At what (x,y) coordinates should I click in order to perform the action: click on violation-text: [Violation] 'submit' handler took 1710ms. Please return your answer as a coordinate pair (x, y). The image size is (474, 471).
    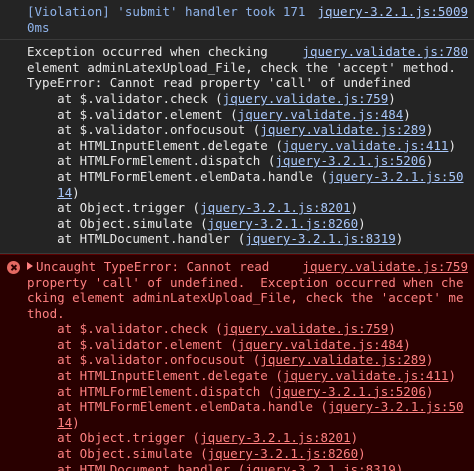
    Looking at the image, I should click on (166, 19).